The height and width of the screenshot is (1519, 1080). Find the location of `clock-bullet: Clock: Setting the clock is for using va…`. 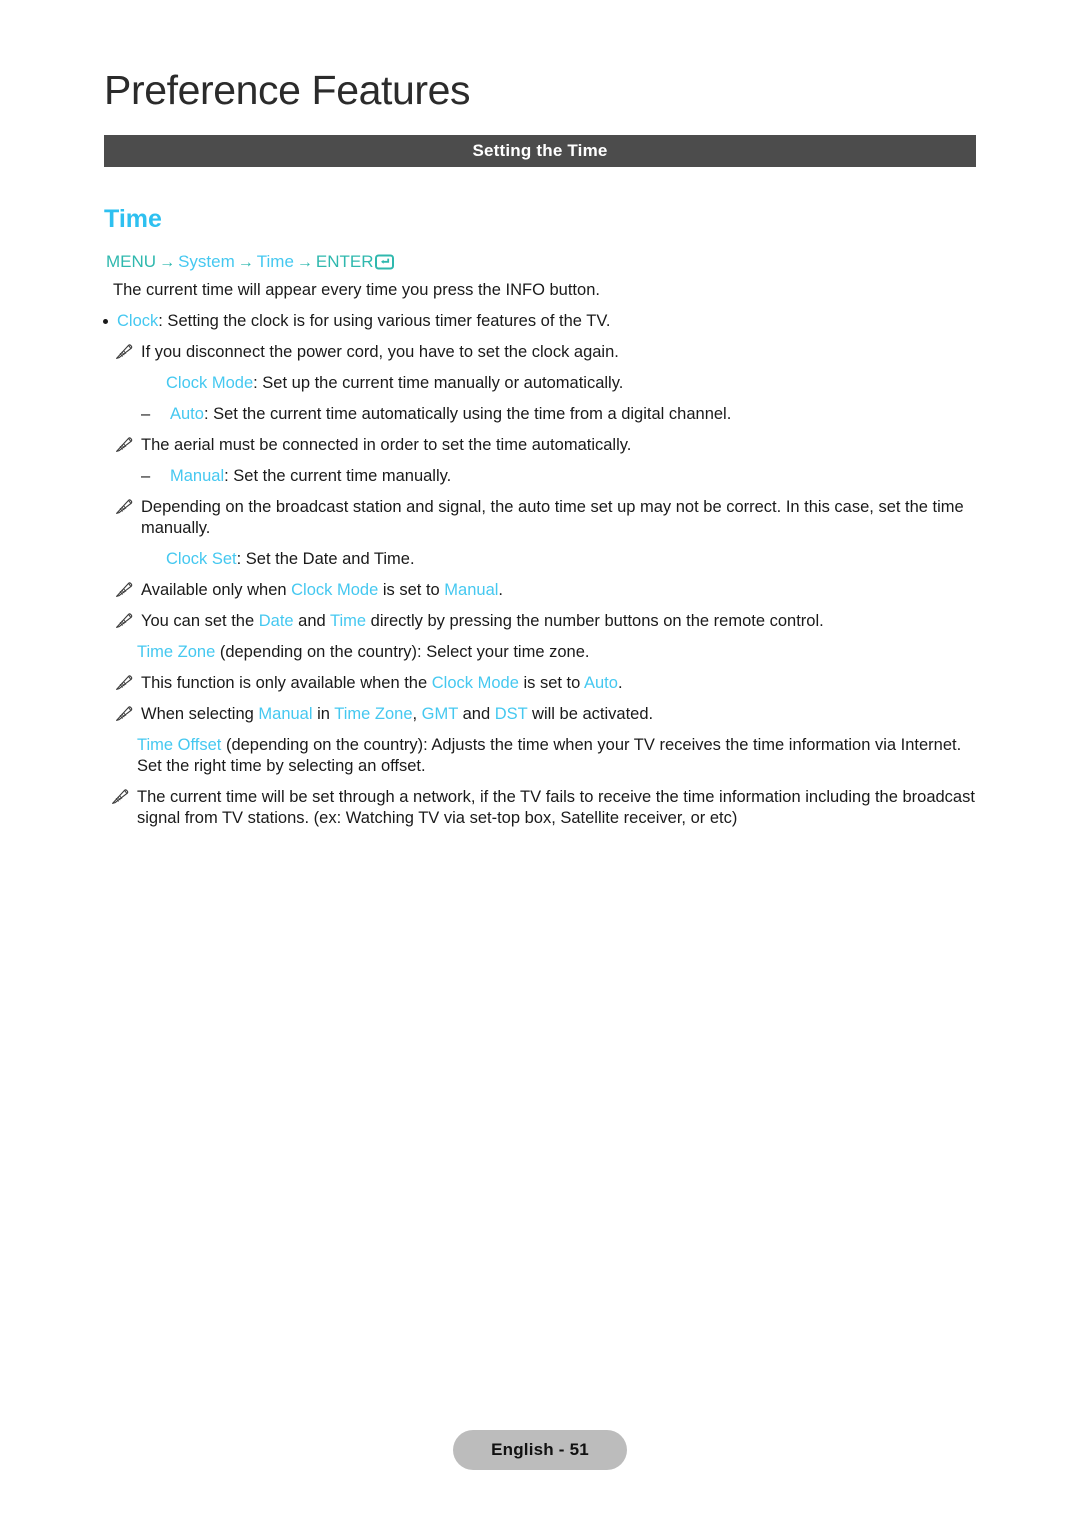

clock-bullet: Clock: Setting the clock is for using va… is located at coordinates (591, 321).